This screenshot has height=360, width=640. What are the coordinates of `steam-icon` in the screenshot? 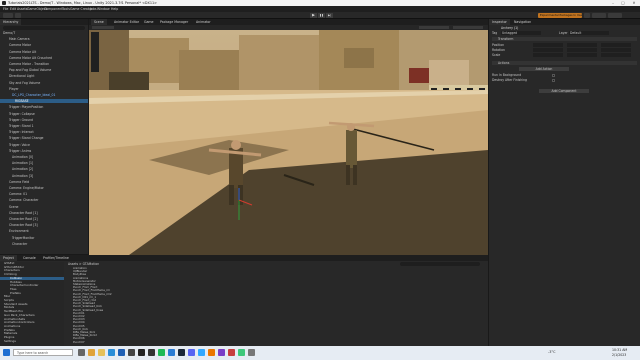 It's located at (181, 352).